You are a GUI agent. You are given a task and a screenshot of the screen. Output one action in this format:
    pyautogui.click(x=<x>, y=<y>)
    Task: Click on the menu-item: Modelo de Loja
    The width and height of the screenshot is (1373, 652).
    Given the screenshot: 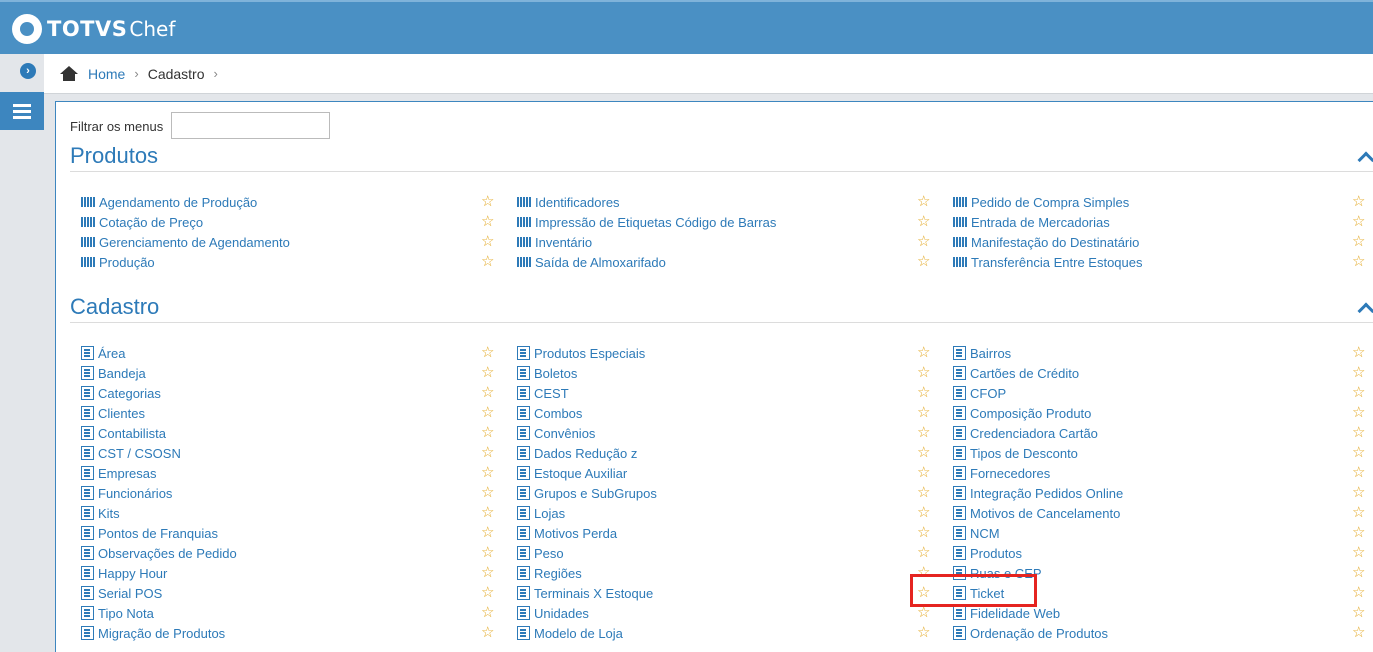 What is the action you would take?
    pyautogui.click(x=570, y=633)
    